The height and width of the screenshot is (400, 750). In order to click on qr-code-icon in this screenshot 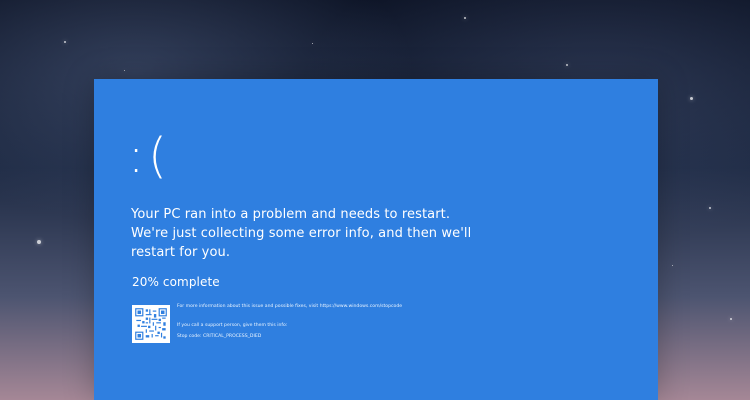, I will do `click(151, 324)`.